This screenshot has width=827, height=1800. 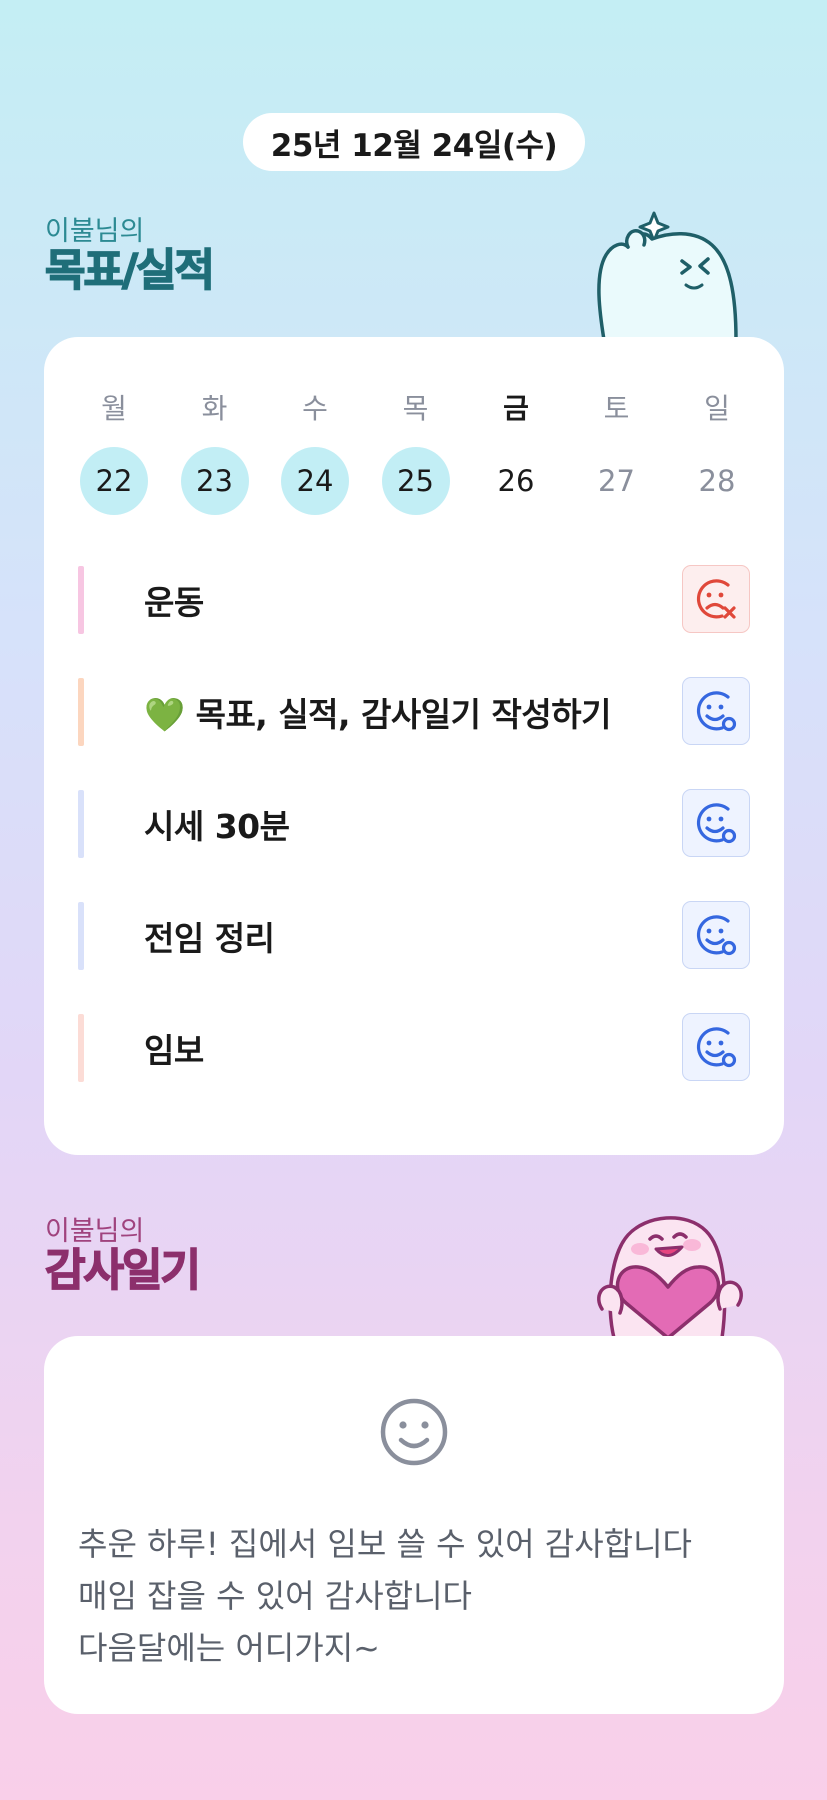 What do you see at coordinates (174, 602) in the screenshot?
I see `goal-label: 운동` at bounding box center [174, 602].